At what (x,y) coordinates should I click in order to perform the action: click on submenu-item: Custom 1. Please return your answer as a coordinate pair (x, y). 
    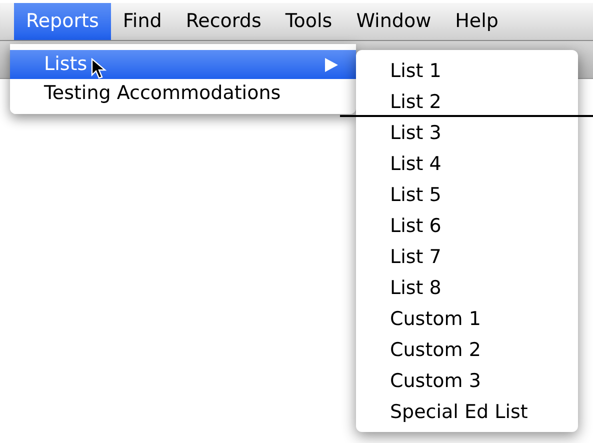
    Looking at the image, I should click on (467, 319).